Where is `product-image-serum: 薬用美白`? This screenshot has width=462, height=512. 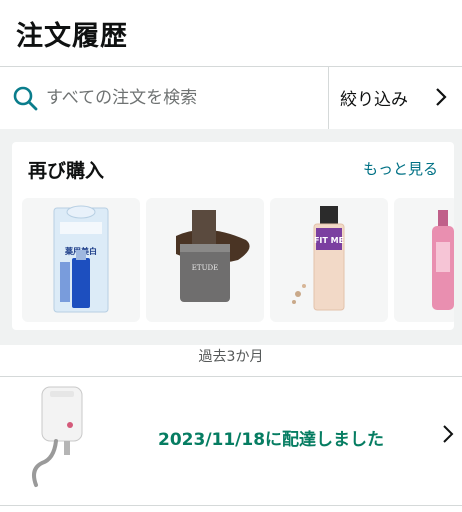 product-image-serum: 薬用美白 is located at coordinates (81, 259).